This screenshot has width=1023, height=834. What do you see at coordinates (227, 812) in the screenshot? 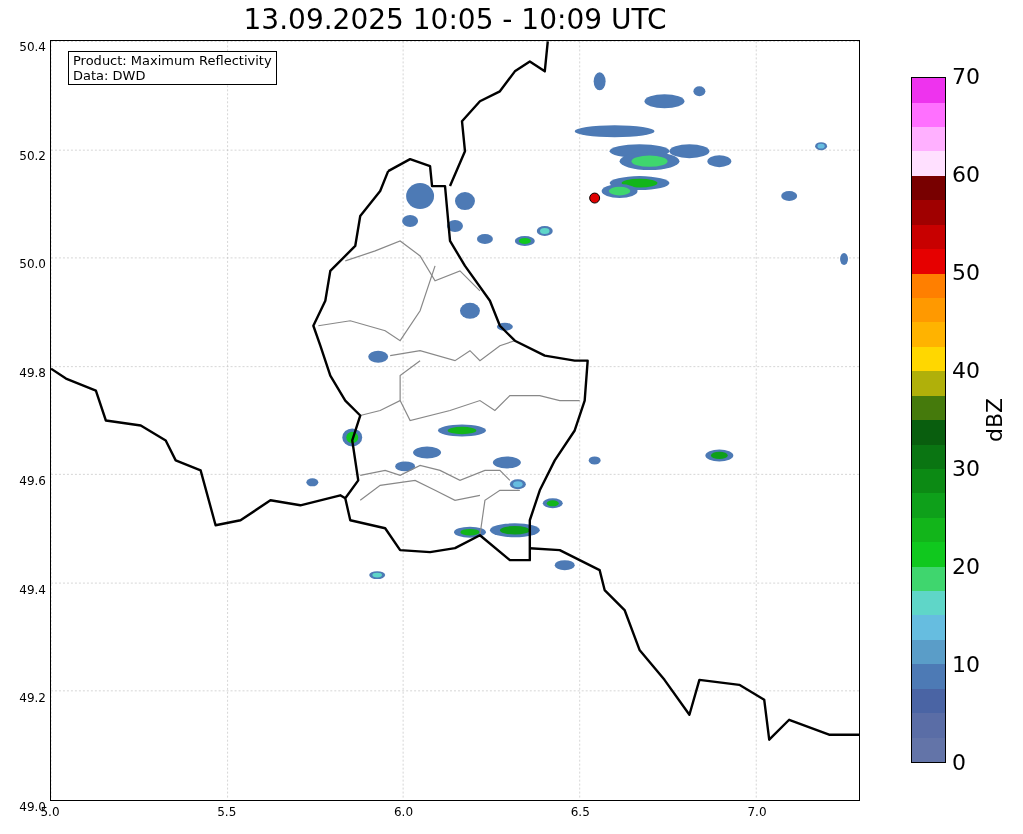
I see `axis-tick-label: 5.5` at bounding box center [227, 812].